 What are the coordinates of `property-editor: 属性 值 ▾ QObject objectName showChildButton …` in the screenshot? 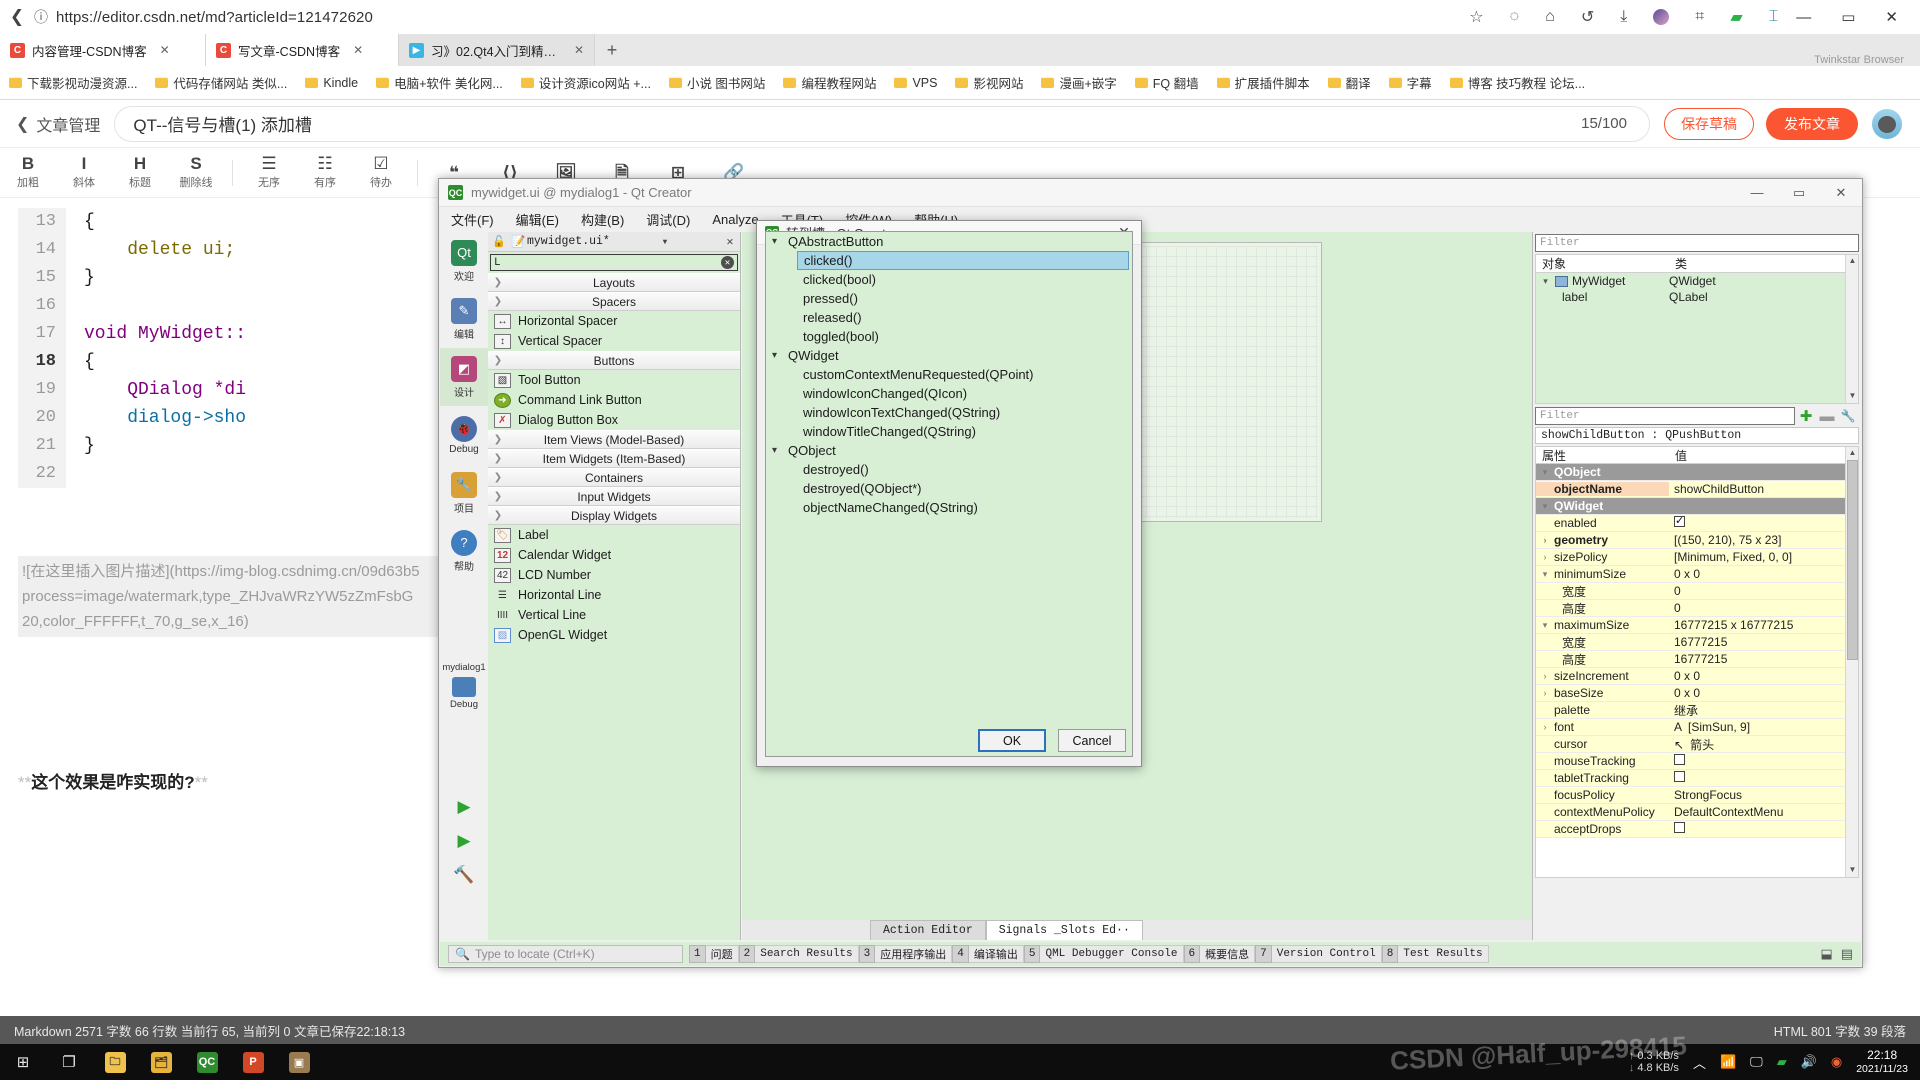 It's located at (1697, 662).